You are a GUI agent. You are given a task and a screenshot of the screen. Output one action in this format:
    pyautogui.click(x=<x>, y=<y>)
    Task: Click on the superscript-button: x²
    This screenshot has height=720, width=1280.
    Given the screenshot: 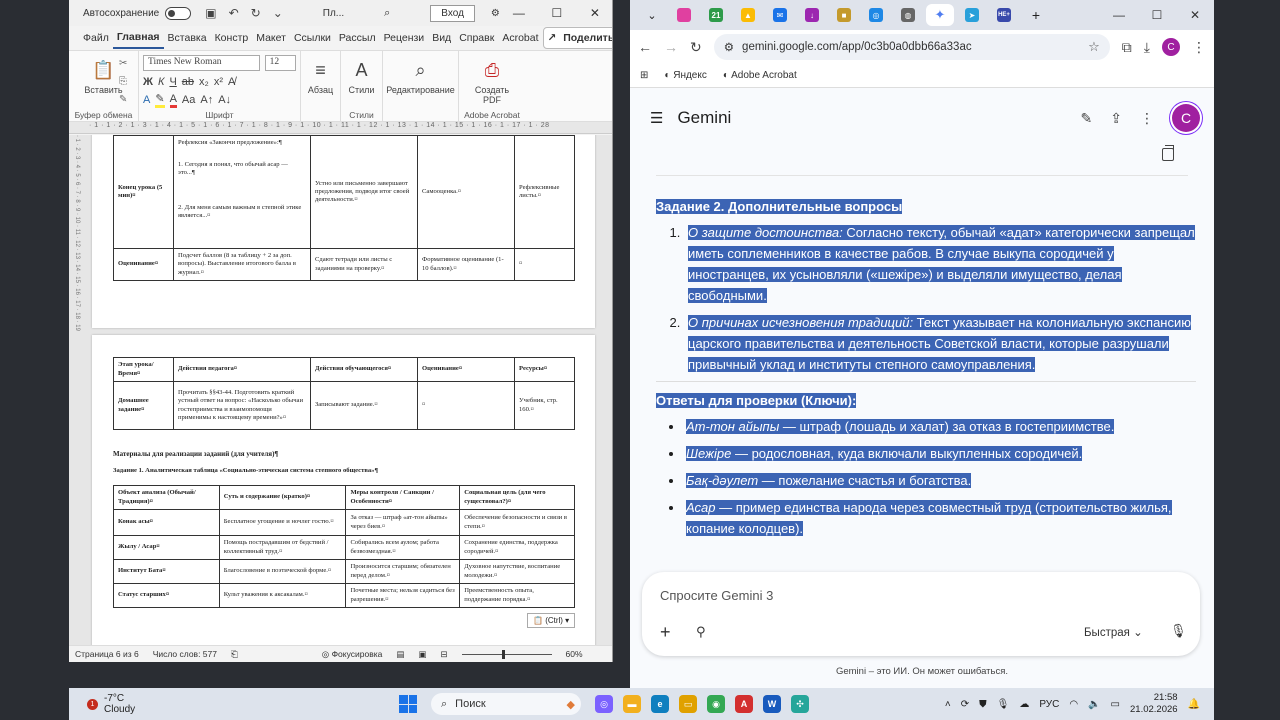 What is the action you would take?
    pyautogui.click(x=218, y=82)
    